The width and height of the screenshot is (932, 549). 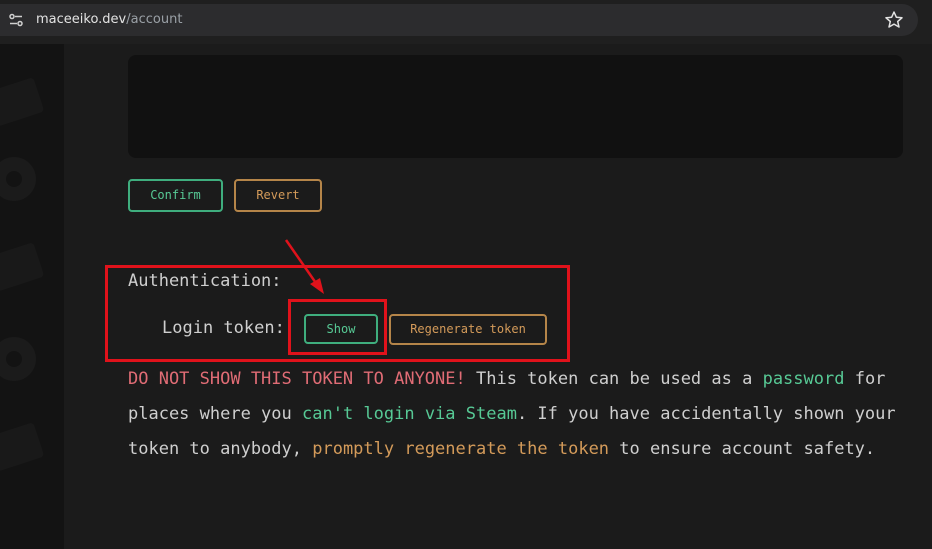 I want to click on url-path: /account, so click(x=154, y=19).